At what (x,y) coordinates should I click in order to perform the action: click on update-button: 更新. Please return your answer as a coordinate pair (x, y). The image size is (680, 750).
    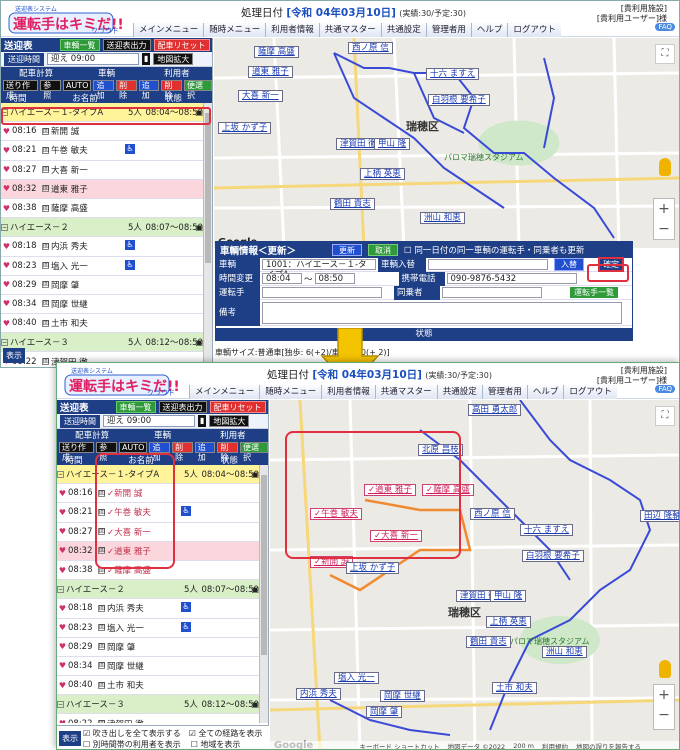
    Looking at the image, I should click on (347, 250).